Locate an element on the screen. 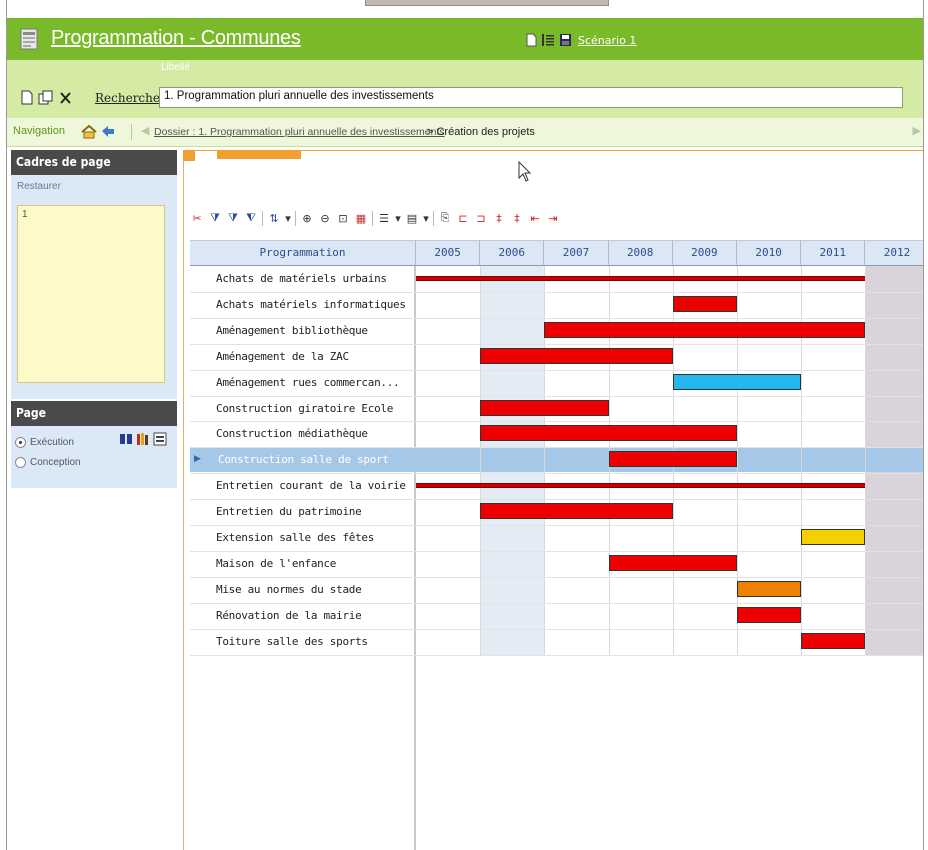 This screenshot has height=850, width=928. delete-icon is located at coordinates (65, 97).